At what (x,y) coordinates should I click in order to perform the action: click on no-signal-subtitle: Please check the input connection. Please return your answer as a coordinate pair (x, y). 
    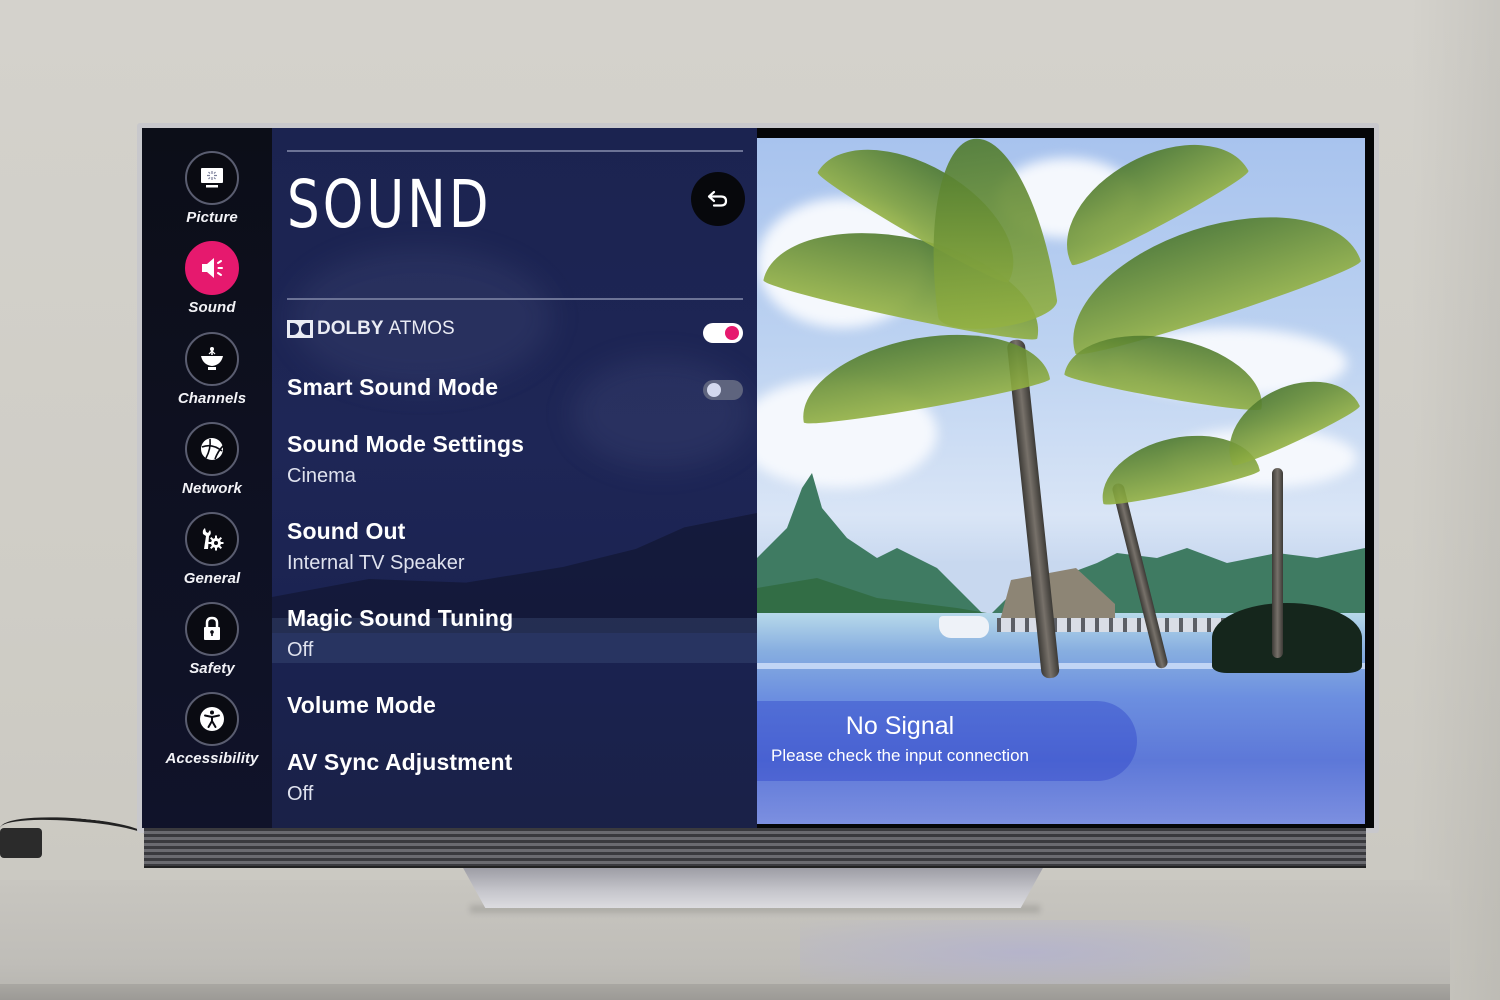
    Looking at the image, I should click on (899, 755).